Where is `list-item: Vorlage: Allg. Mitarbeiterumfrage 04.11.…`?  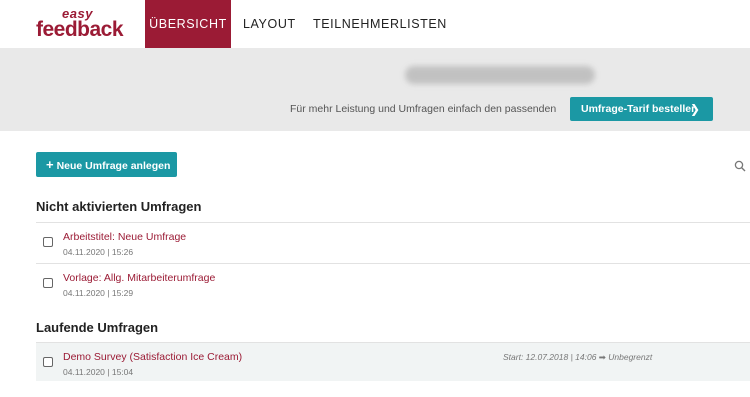
list-item: Vorlage: Allg. Mitarbeiterumfrage 04.11.… is located at coordinates (393, 283).